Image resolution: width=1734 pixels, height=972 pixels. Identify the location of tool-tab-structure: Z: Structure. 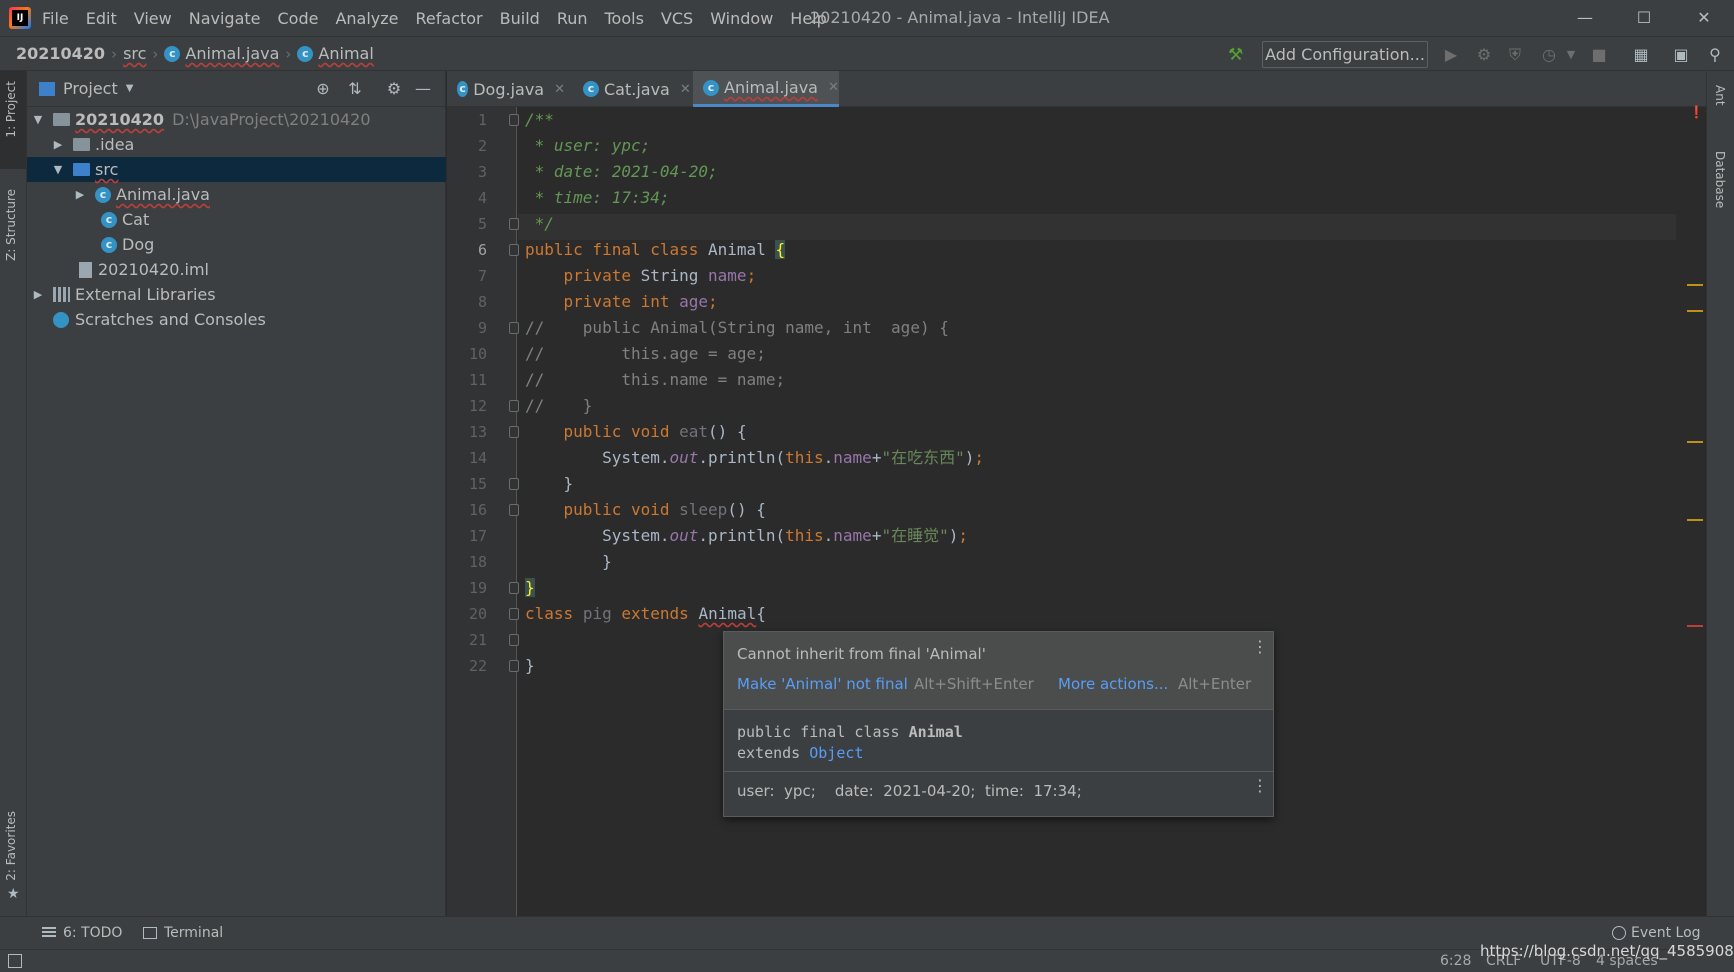
(11, 225).